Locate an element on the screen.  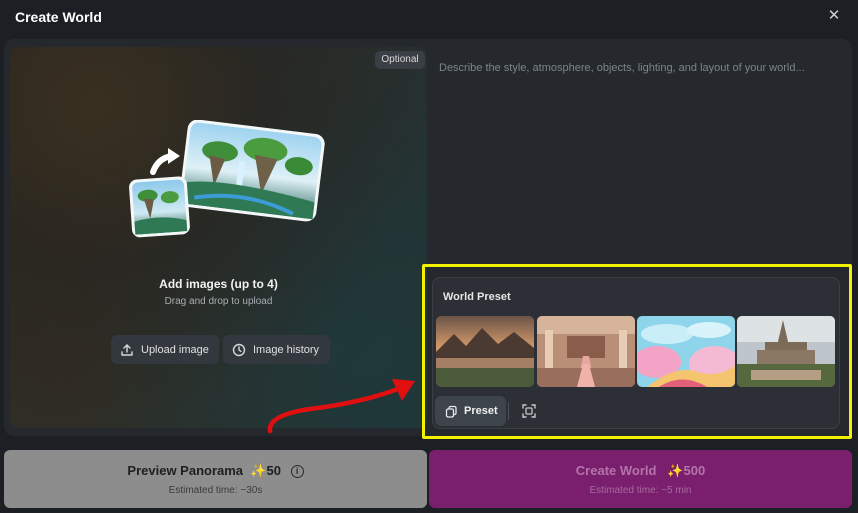
upload-illustration is located at coordinates (227, 179).